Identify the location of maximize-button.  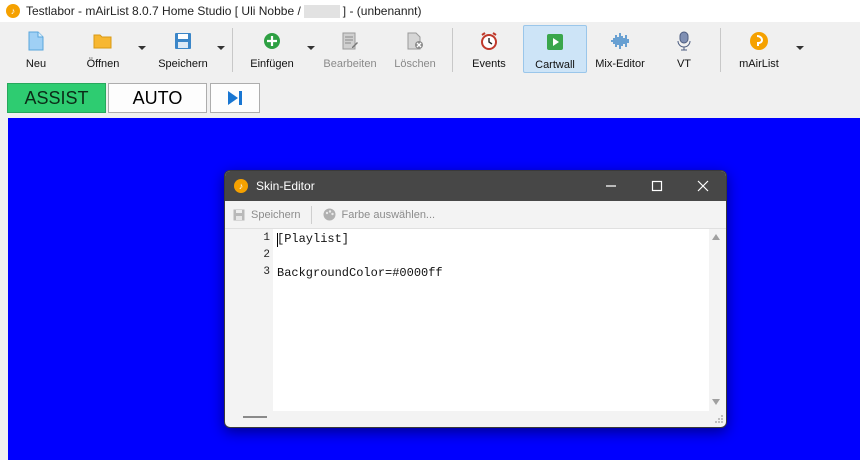
(657, 186).